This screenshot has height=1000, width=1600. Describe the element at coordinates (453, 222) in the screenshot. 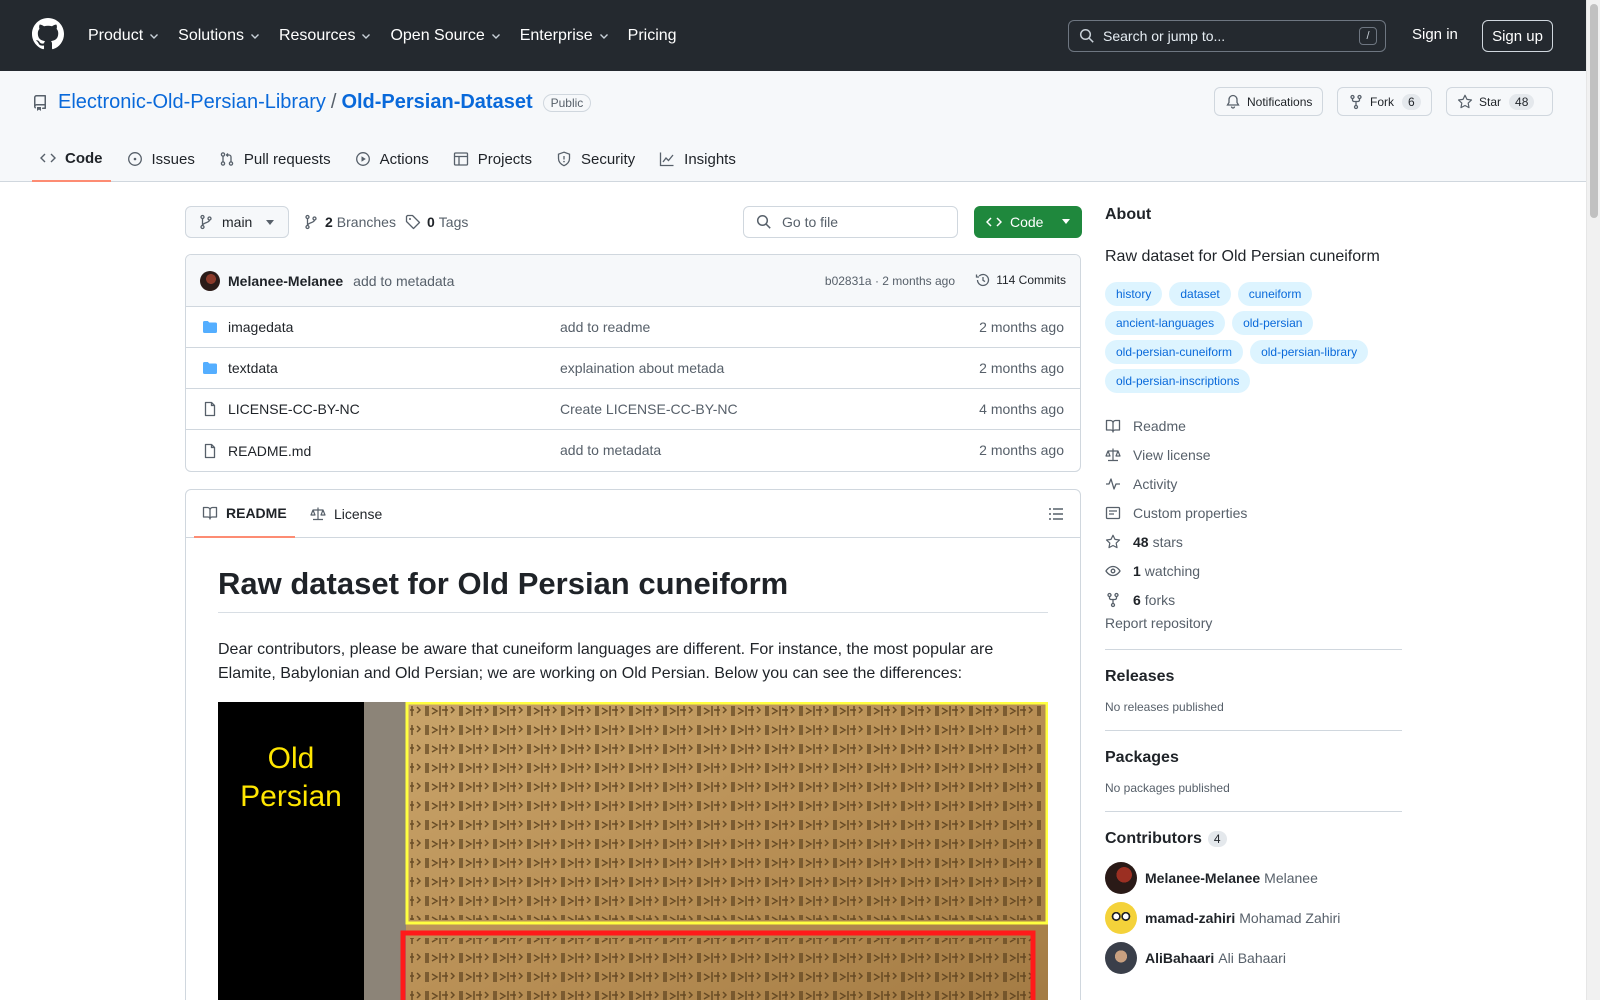

I see `tags-label: Tags` at that location.